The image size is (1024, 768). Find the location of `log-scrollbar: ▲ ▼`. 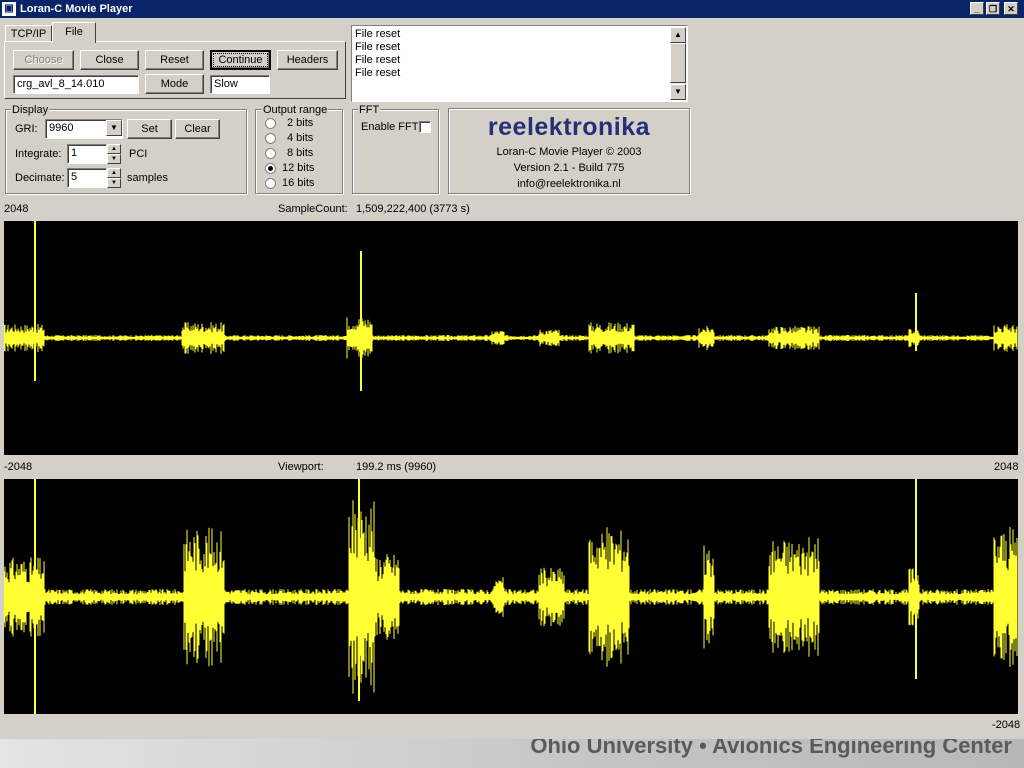

log-scrollbar: ▲ ▼ is located at coordinates (678, 63).